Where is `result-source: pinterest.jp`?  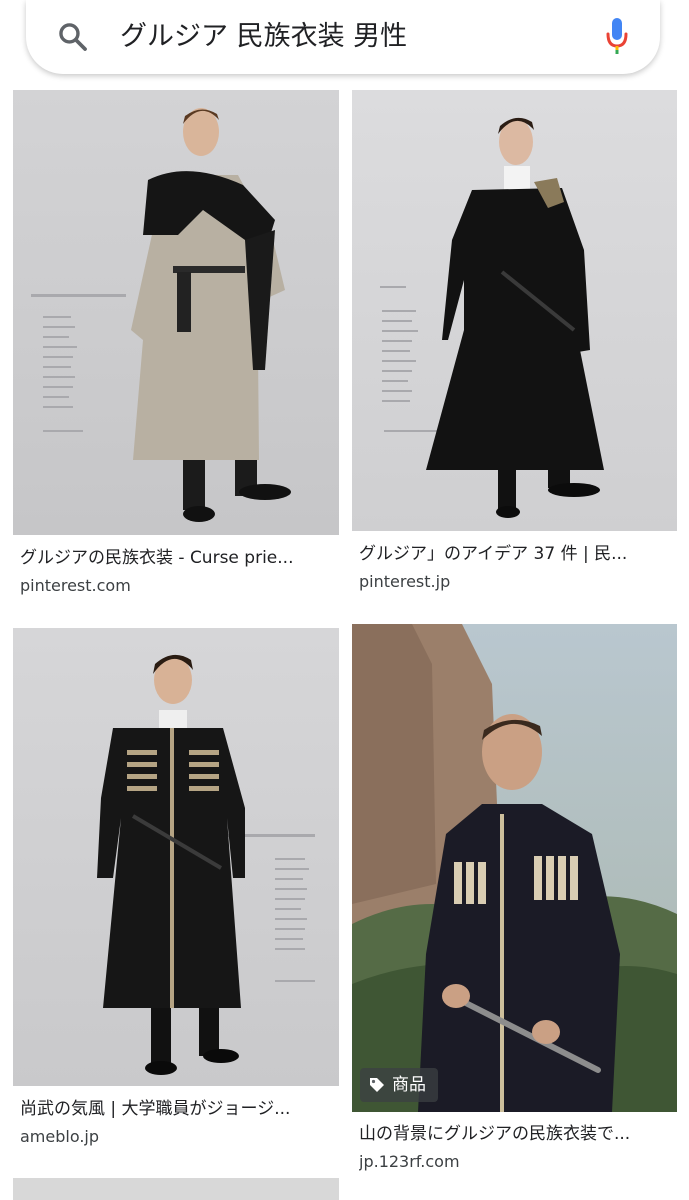 result-source: pinterest.jp is located at coordinates (405, 581).